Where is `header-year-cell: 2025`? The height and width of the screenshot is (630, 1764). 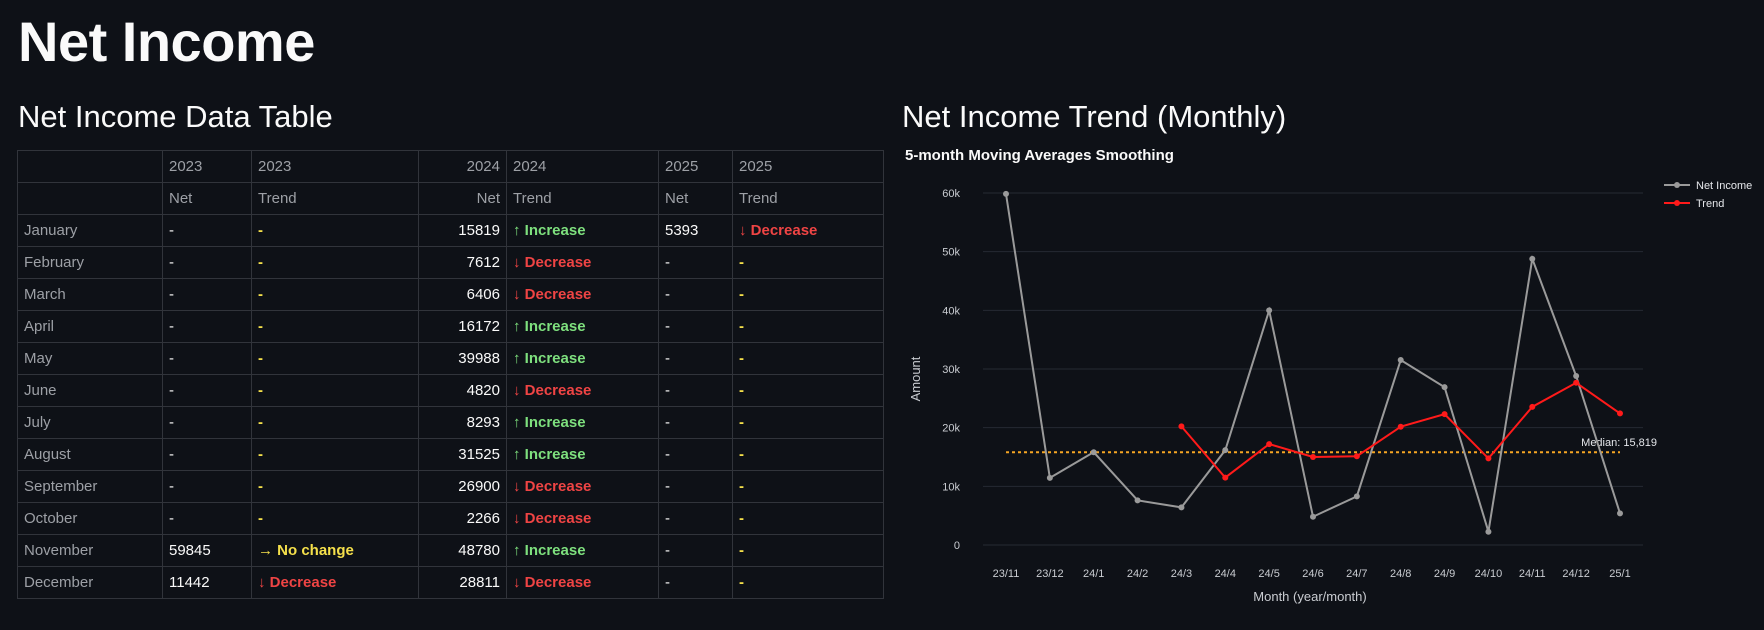 header-year-cell: 2025 is located at coordinates (695, 166).